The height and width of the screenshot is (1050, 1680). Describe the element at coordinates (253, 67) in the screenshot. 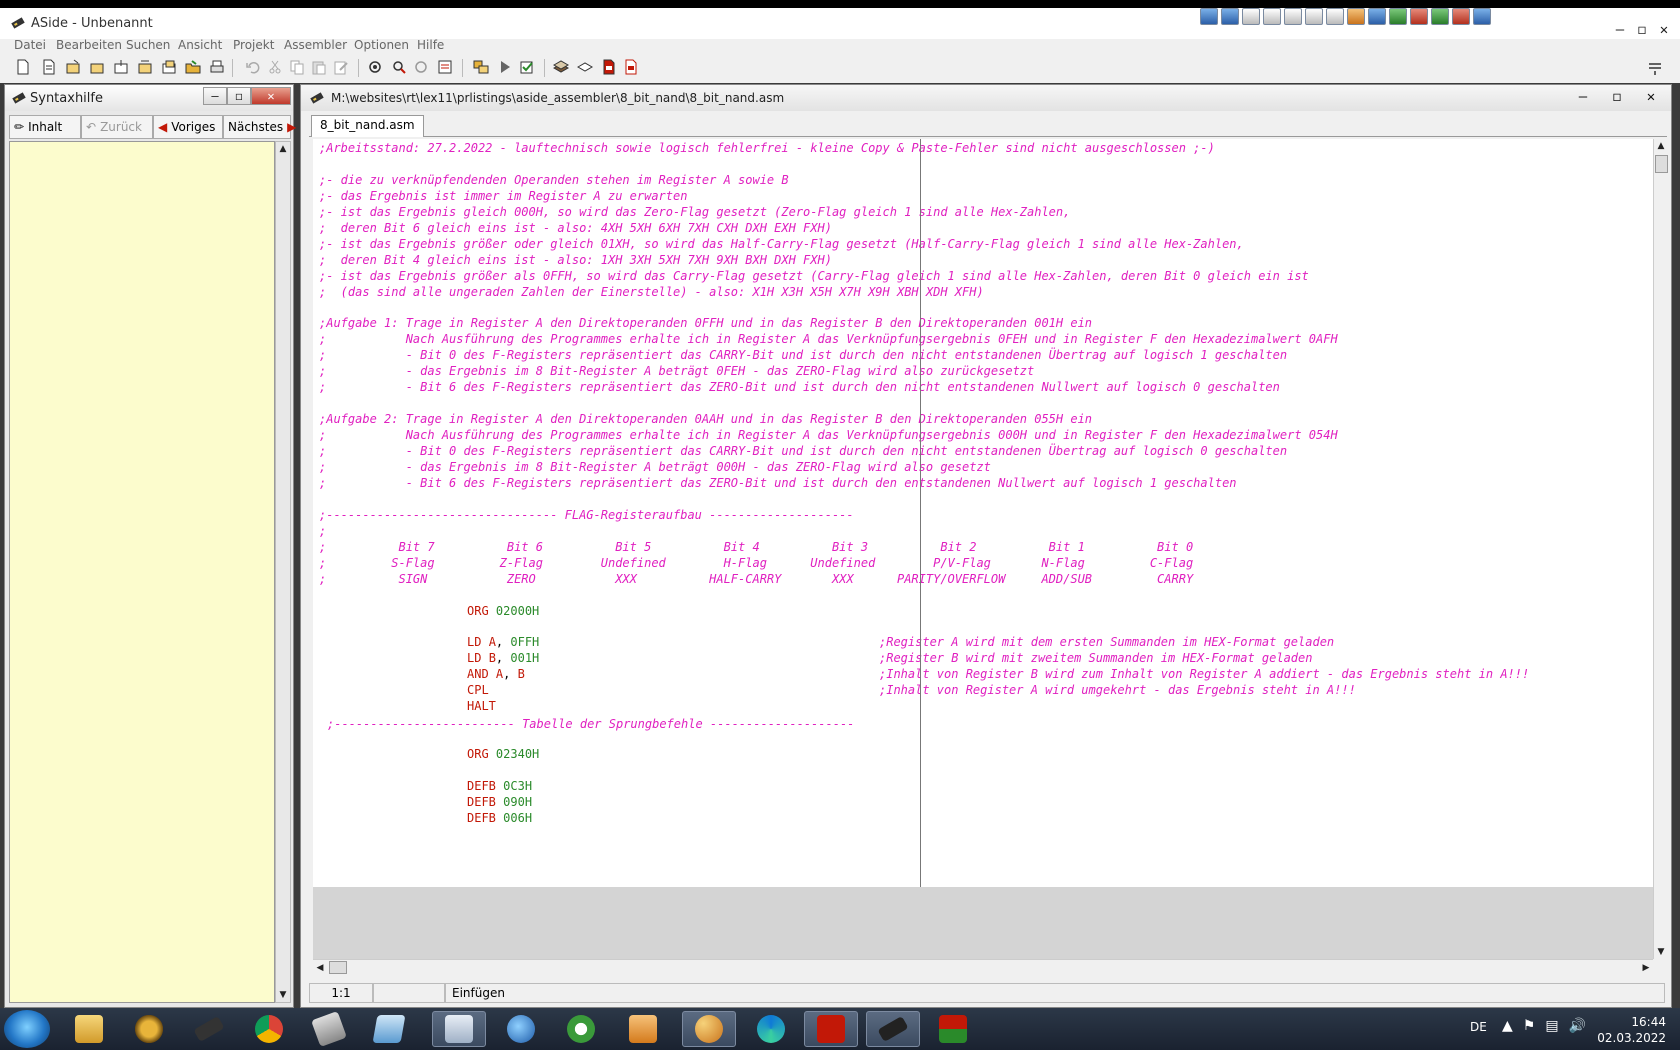

I see `undo-icon` at that location.